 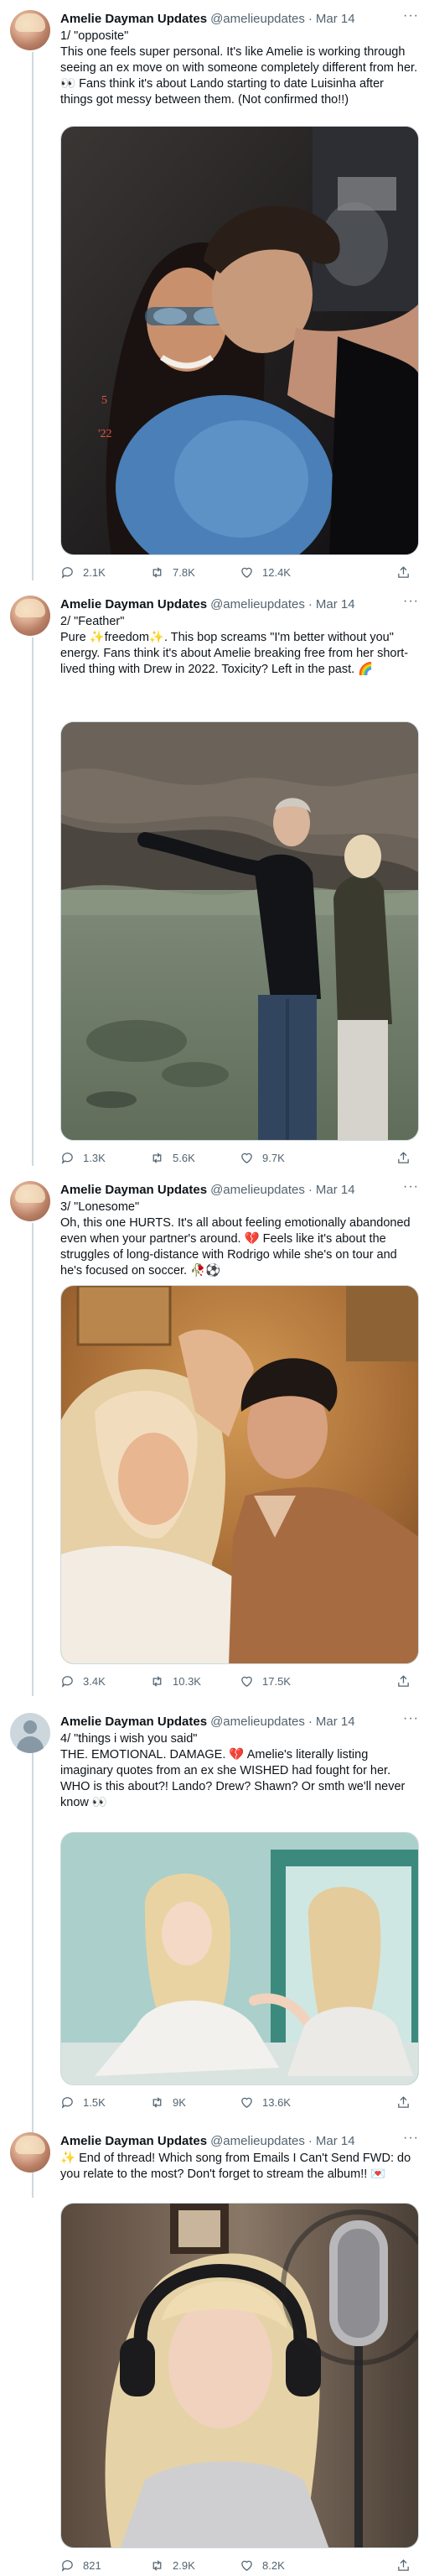 I want to click on like-button: 12.4K, so click(x=284, y=572).